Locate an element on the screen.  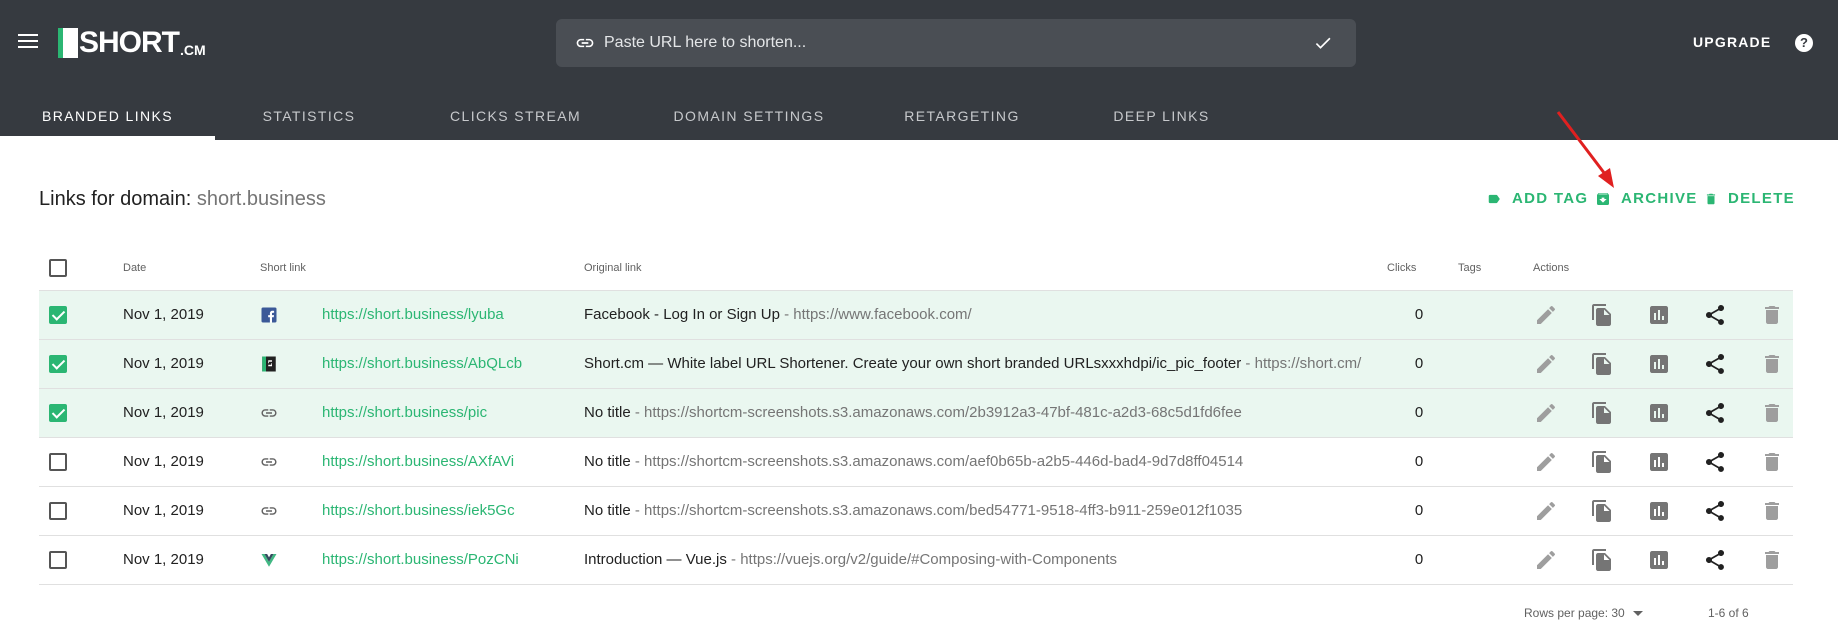
original-link-title: Facebook - Log In or Sign Up is located at coordinates (682, 314).